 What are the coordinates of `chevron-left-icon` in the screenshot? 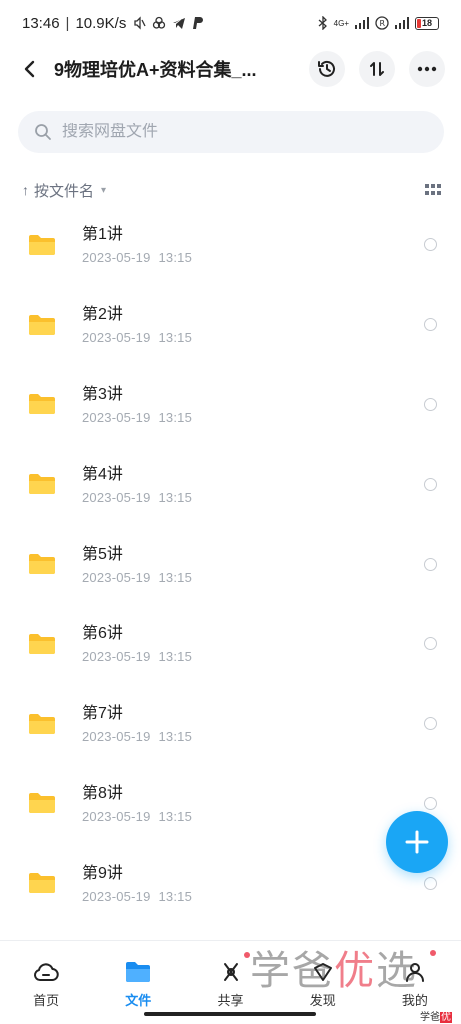 It's located at (29, 69).